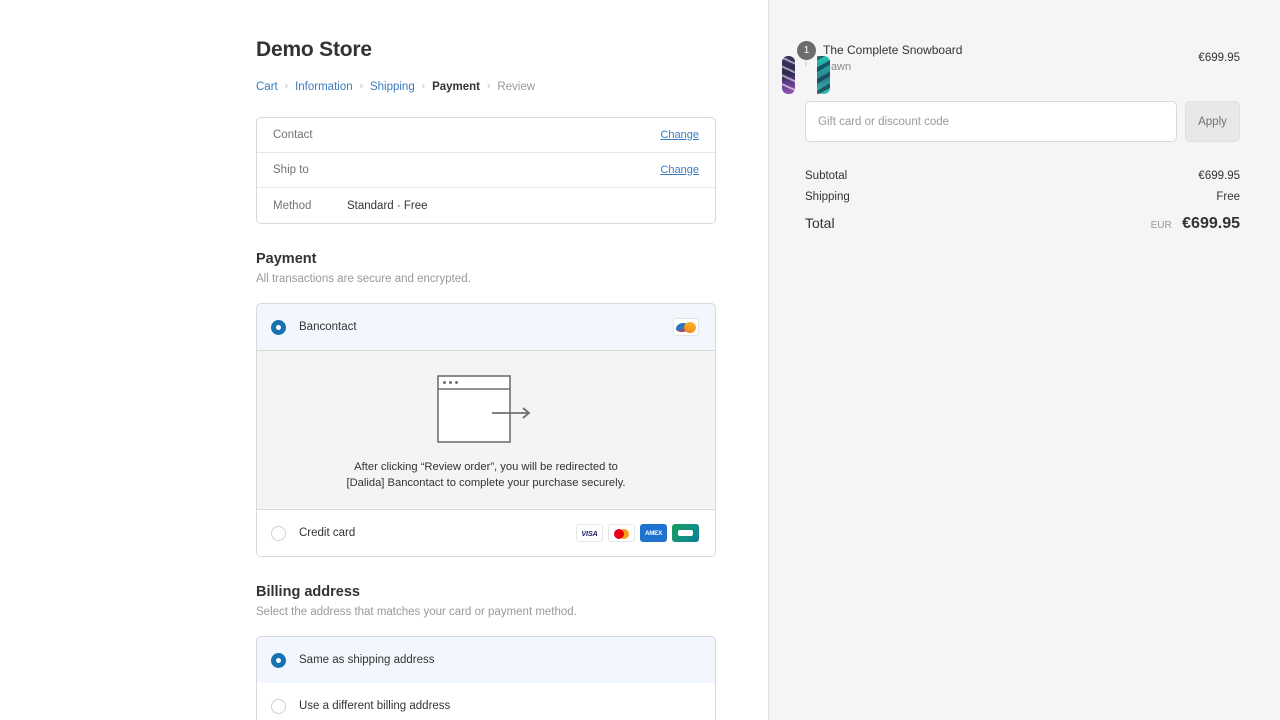  Describe the element at coordinates (486, 135) in the screenshot. I see `review-row-contact: Contact Change` at that location.